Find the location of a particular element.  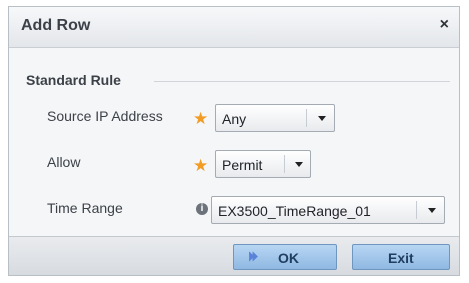

dialog-footer: ⏵⏵ OK Exit is located at coordinates (234, 255).